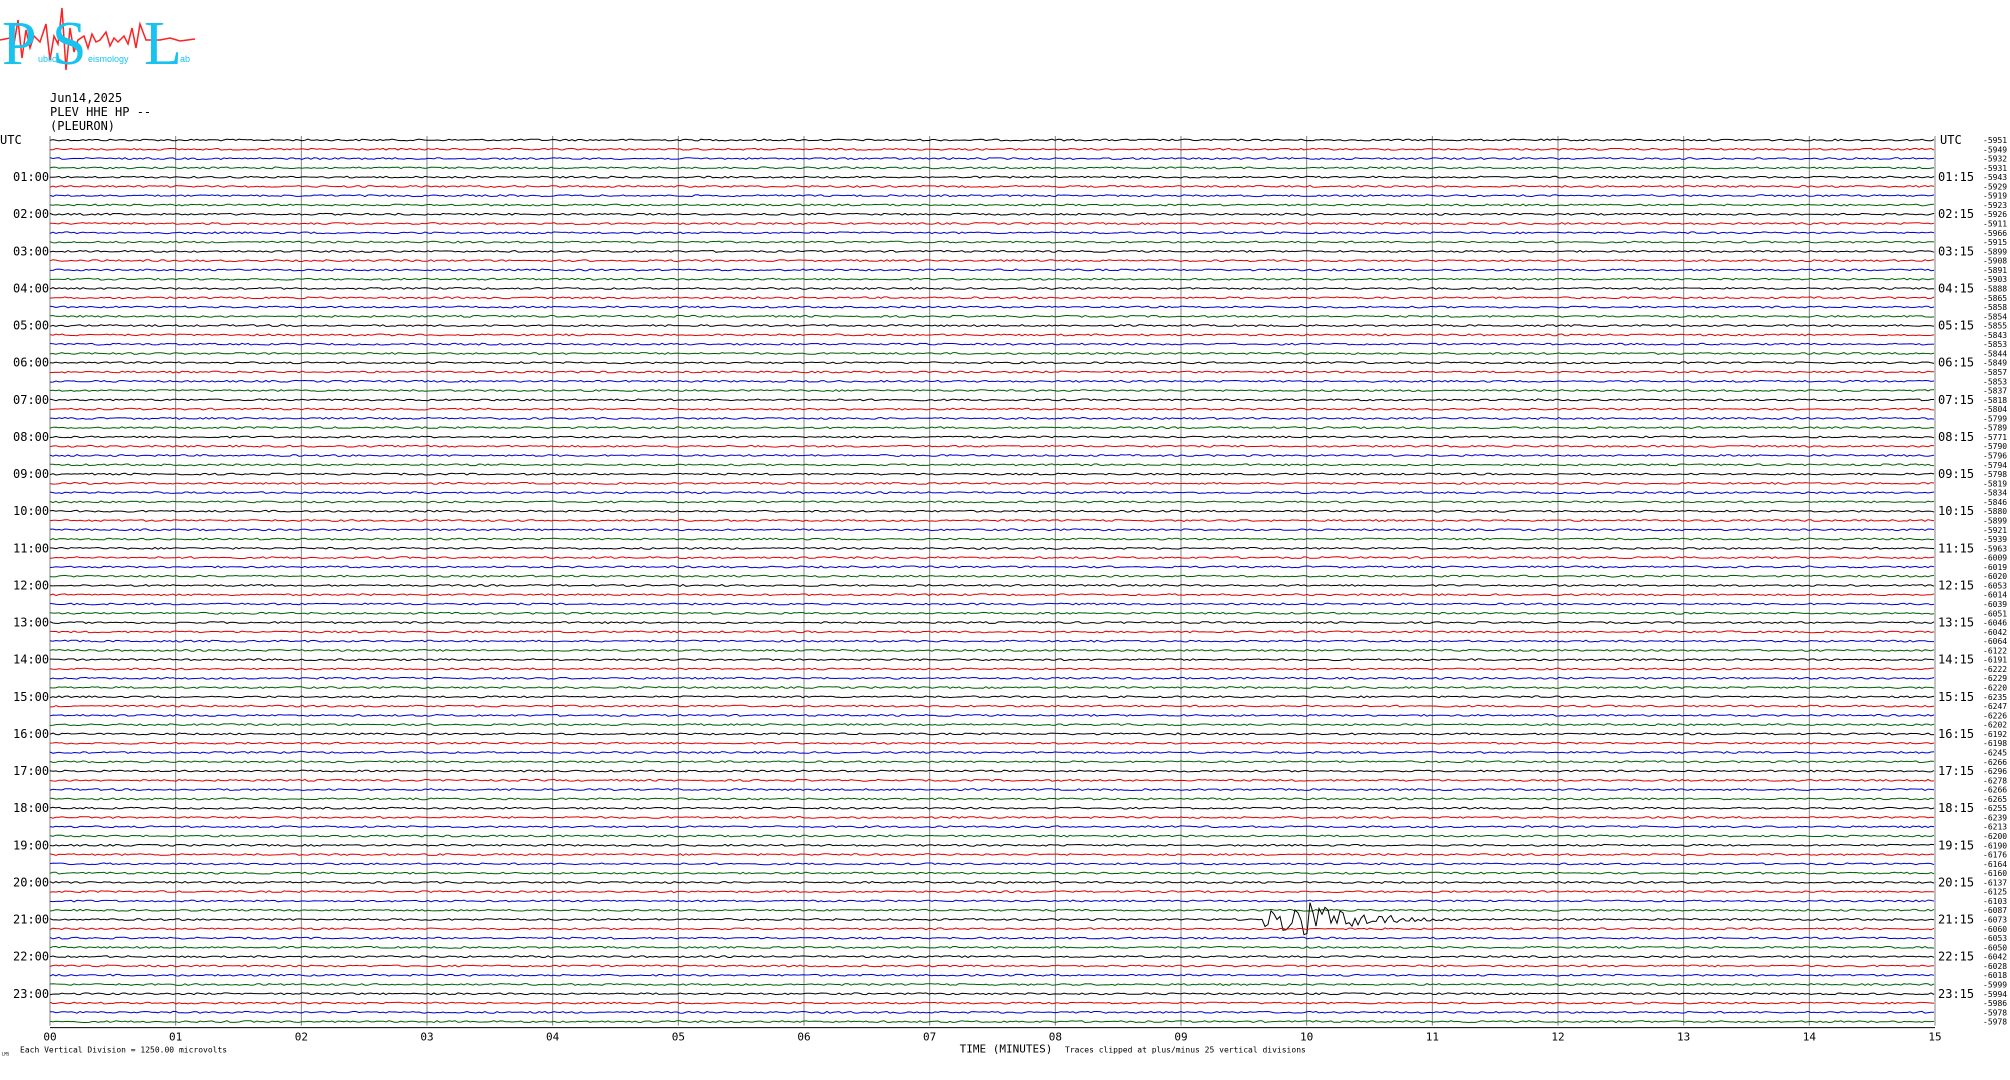  Describe the element at coordinates (1995, 706) in the screenshot. I see `row-offset-label: -6247` at that location.